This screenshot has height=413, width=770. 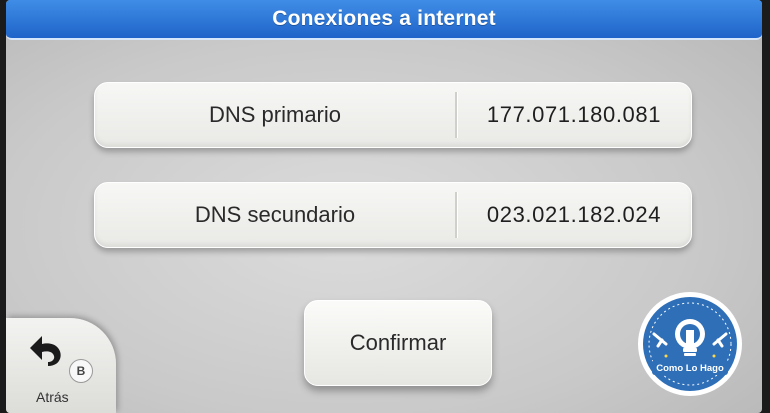 I want to click on lightbulb-logo-icon: Como Lo Hago, so click(x=690, y=344).